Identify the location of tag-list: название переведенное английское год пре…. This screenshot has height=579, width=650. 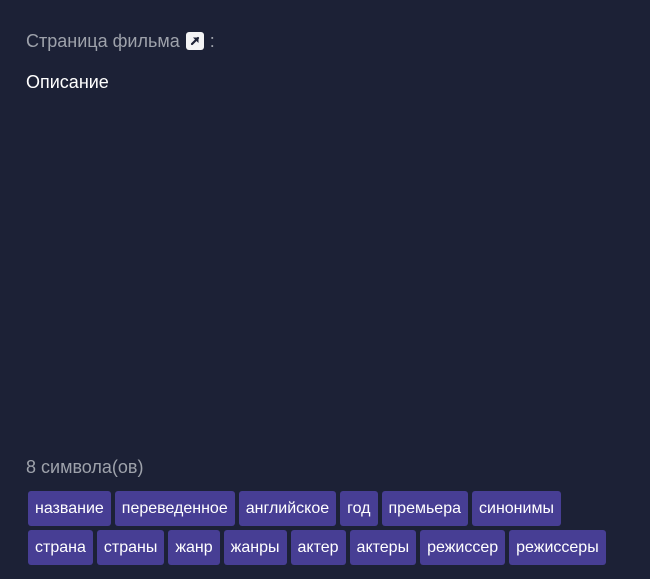
(328, 528).